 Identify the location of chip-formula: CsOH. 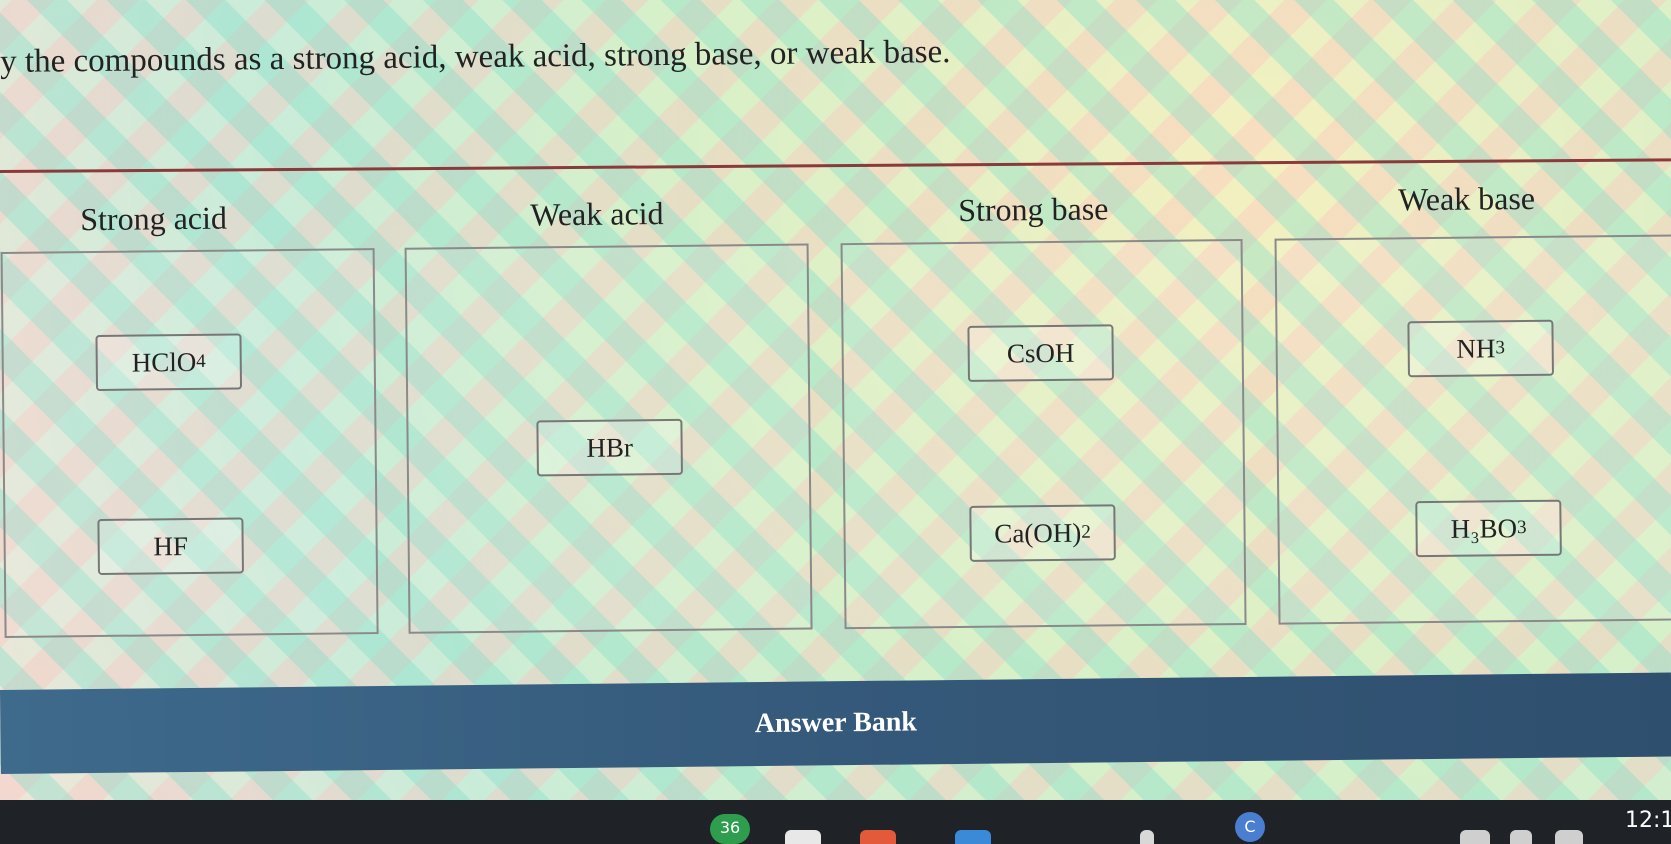
(1040, 352).